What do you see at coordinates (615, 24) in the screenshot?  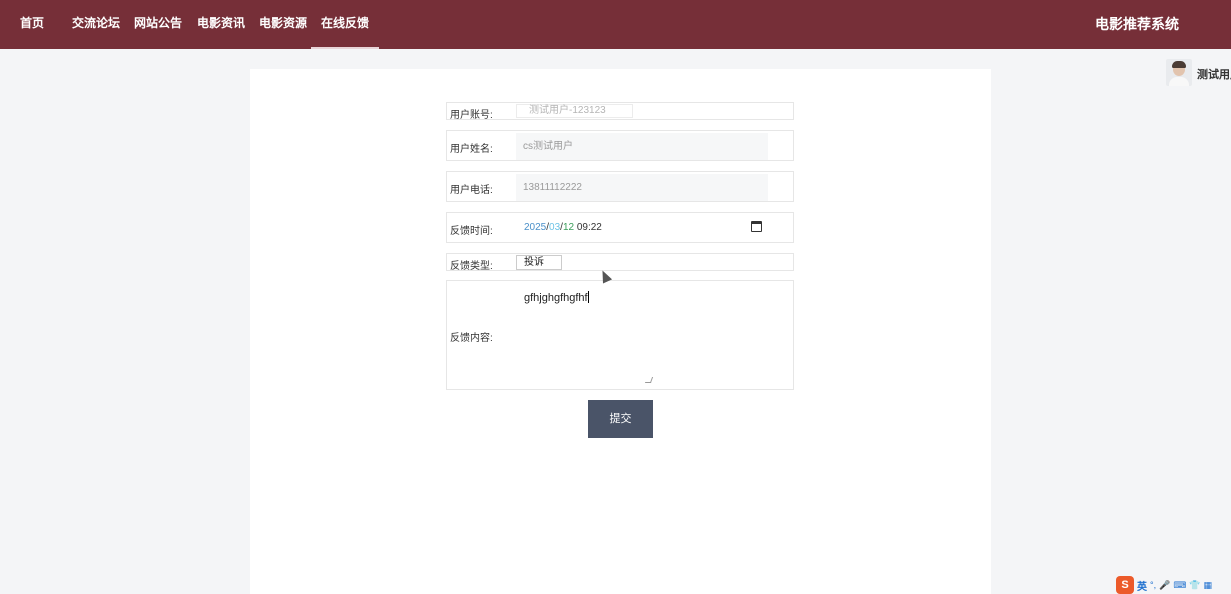 I see `top-nav: 首页 交流论坛 网站公告 电影资讯 电影资源 在线反馈 电影推荐系统` at bounding box center [615, 24].